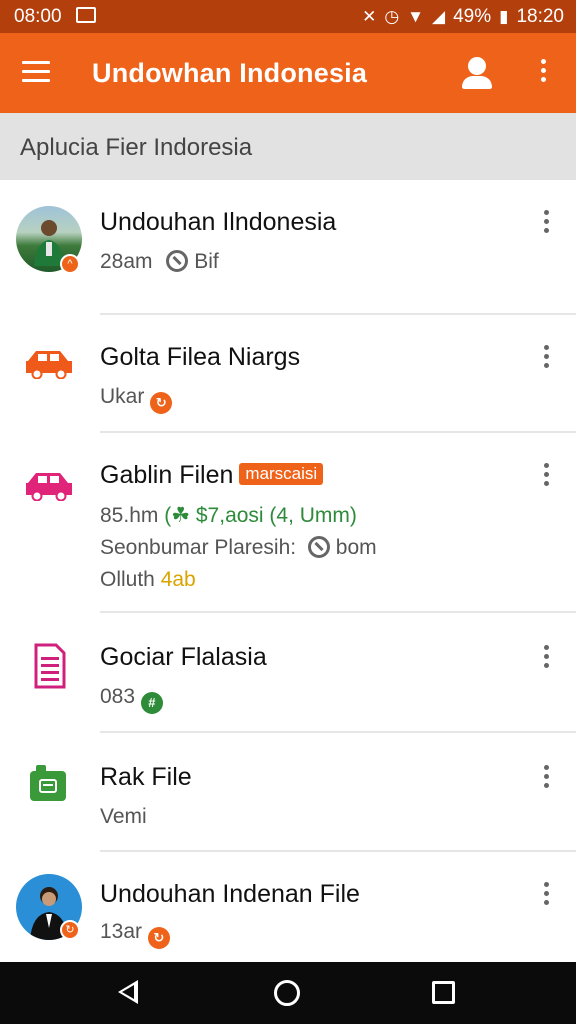 The image size is (576, 1024). I want to click on signal-icon: ◢, so click(438, 16).